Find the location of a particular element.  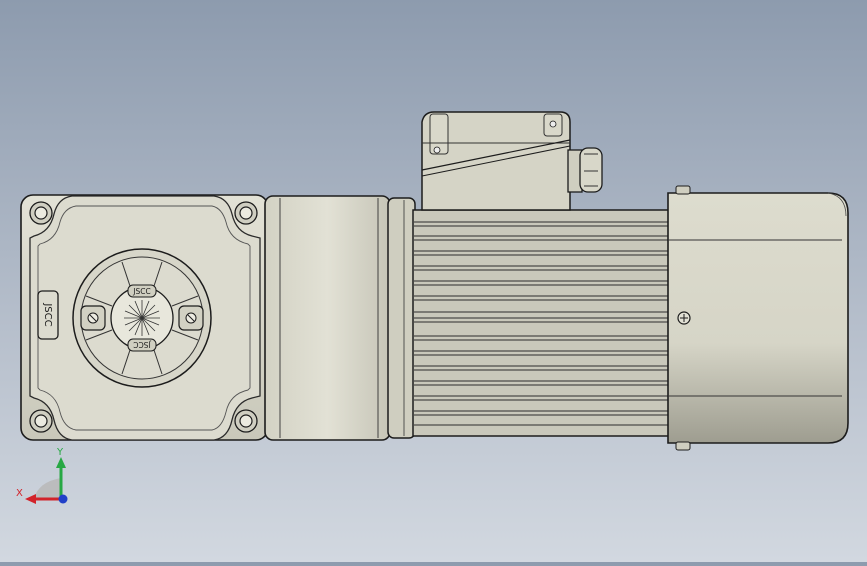

cover-label-bottom: JSCC is located at coordinates (142, 344).